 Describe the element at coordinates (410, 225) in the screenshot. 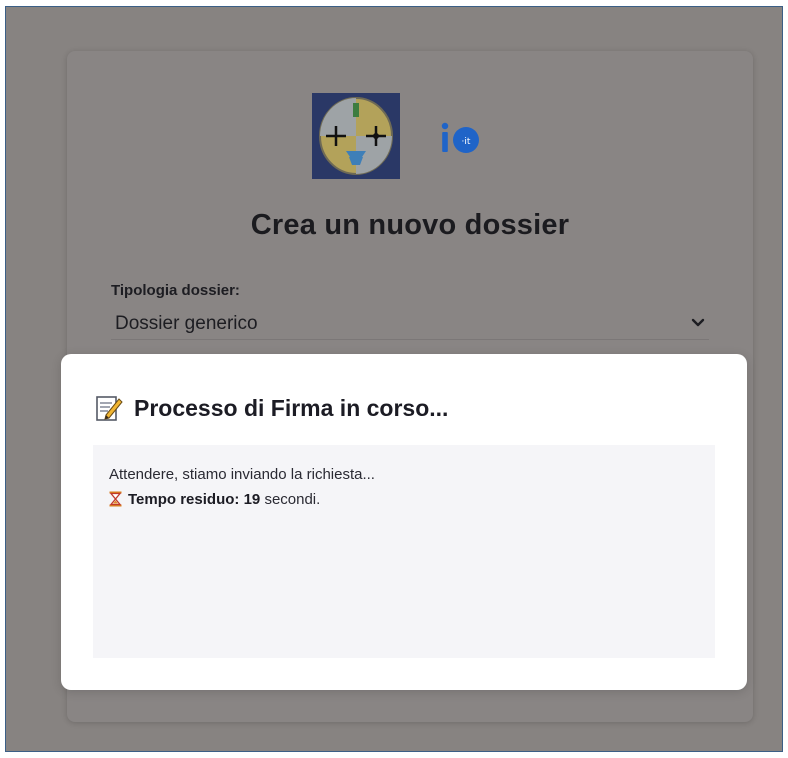

I see `page-title: Crea un nuovo dossier` at that location.